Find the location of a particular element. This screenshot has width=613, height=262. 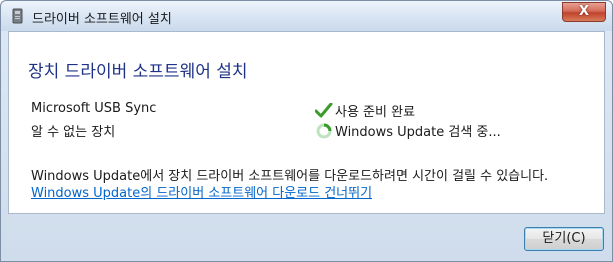

close-window-button: X is located at coordinates (584, 12).